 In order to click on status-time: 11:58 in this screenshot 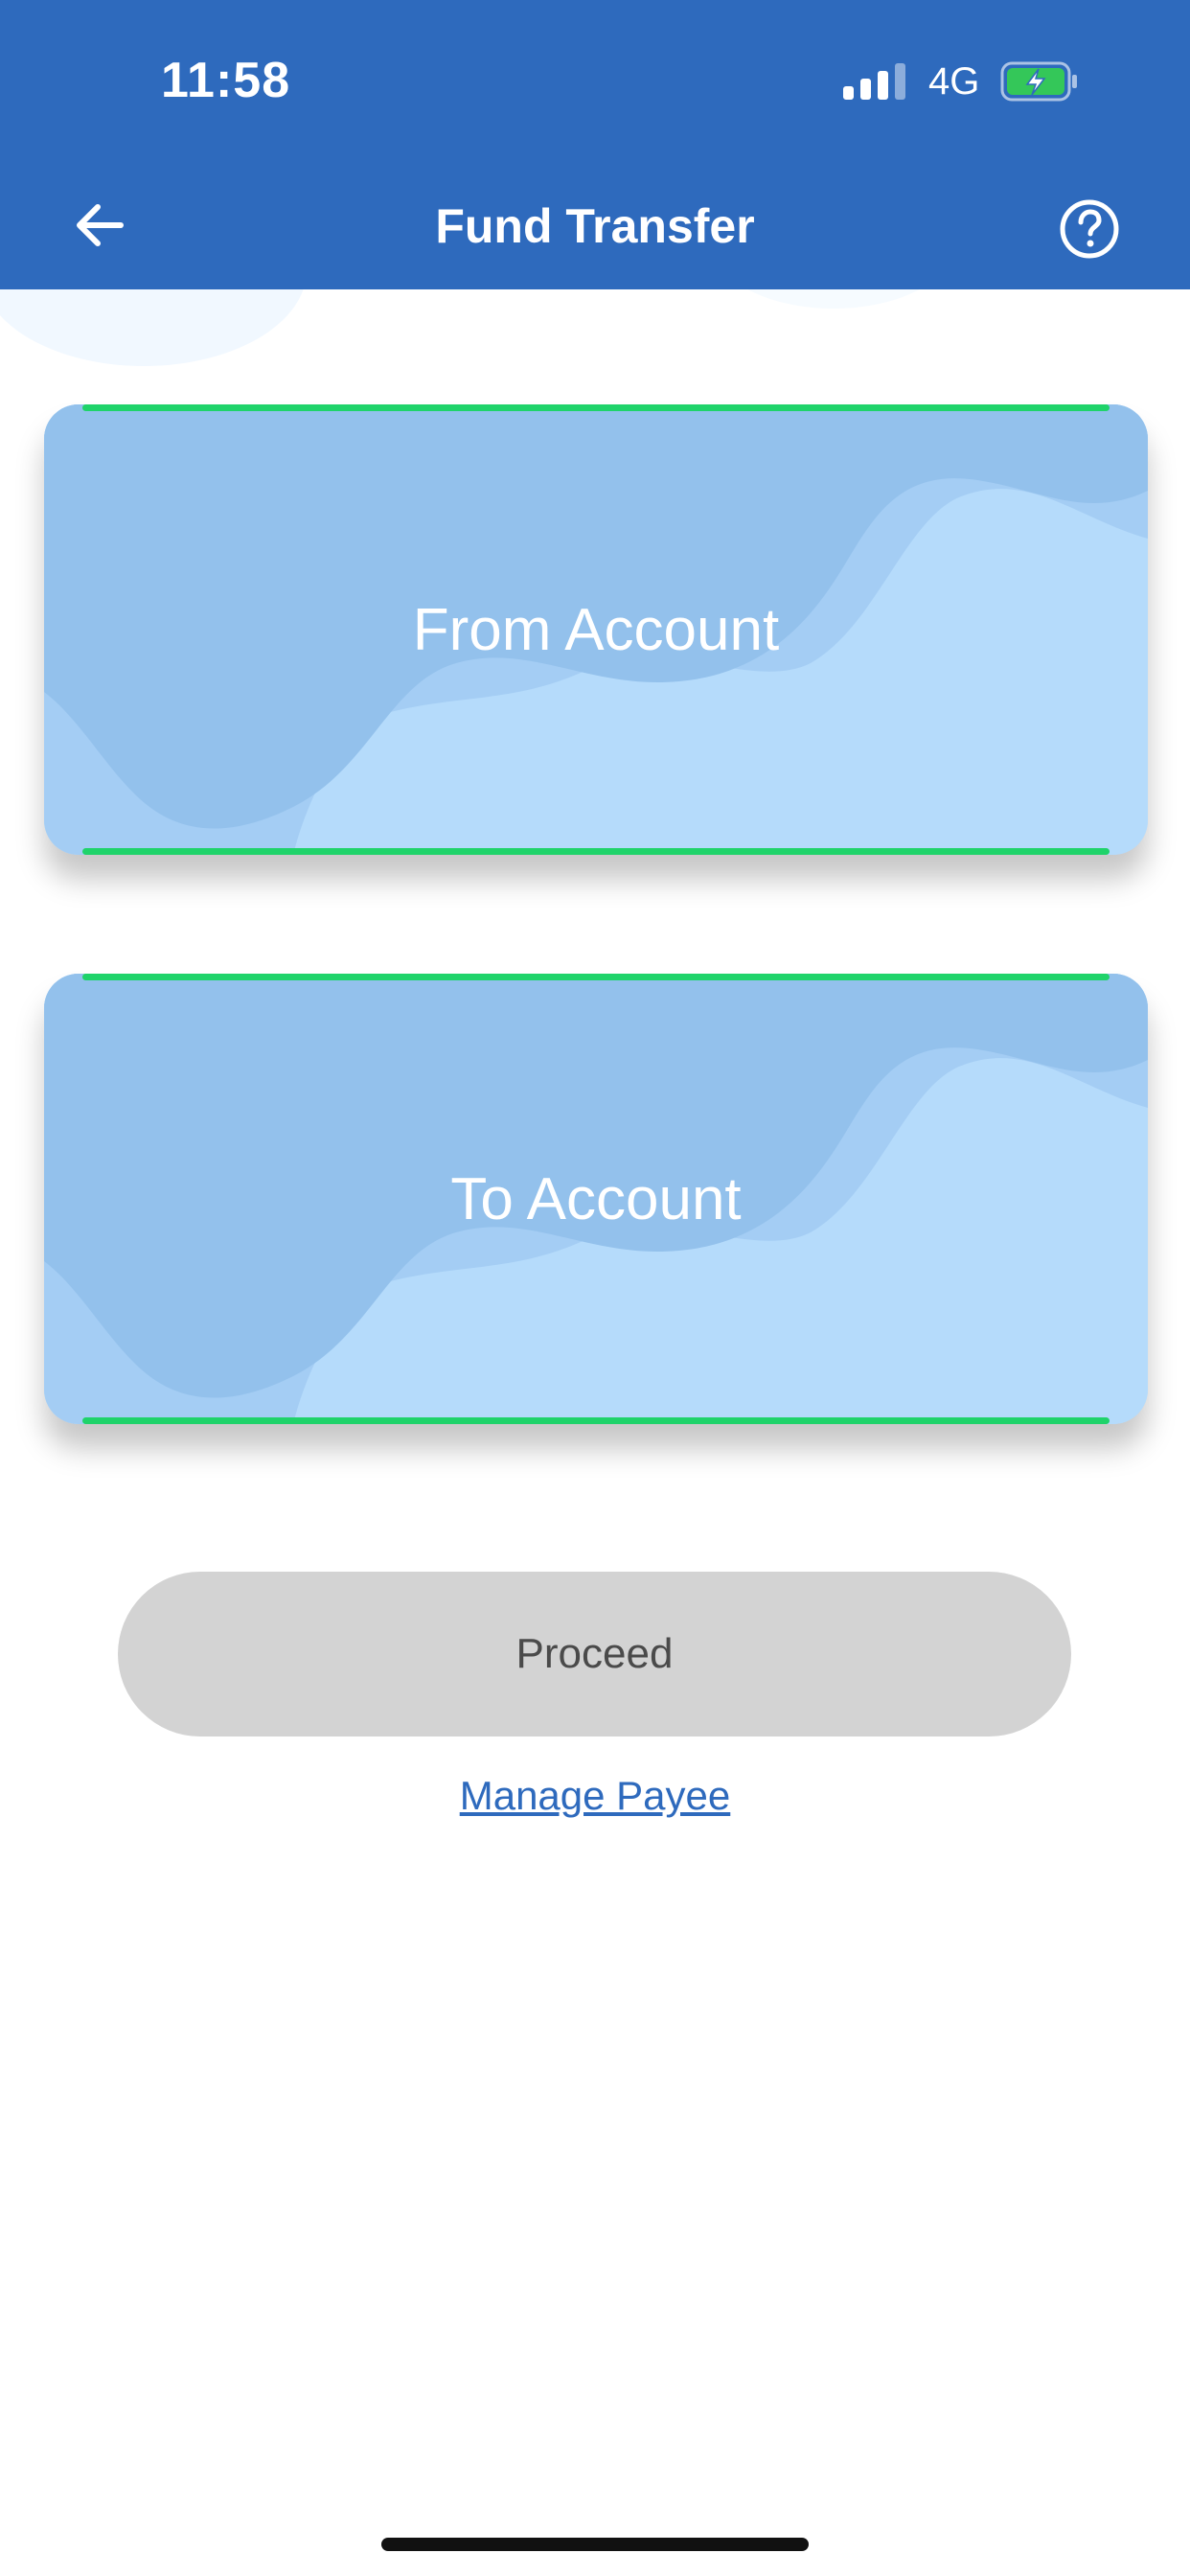, I will do `click(226, 80)`.